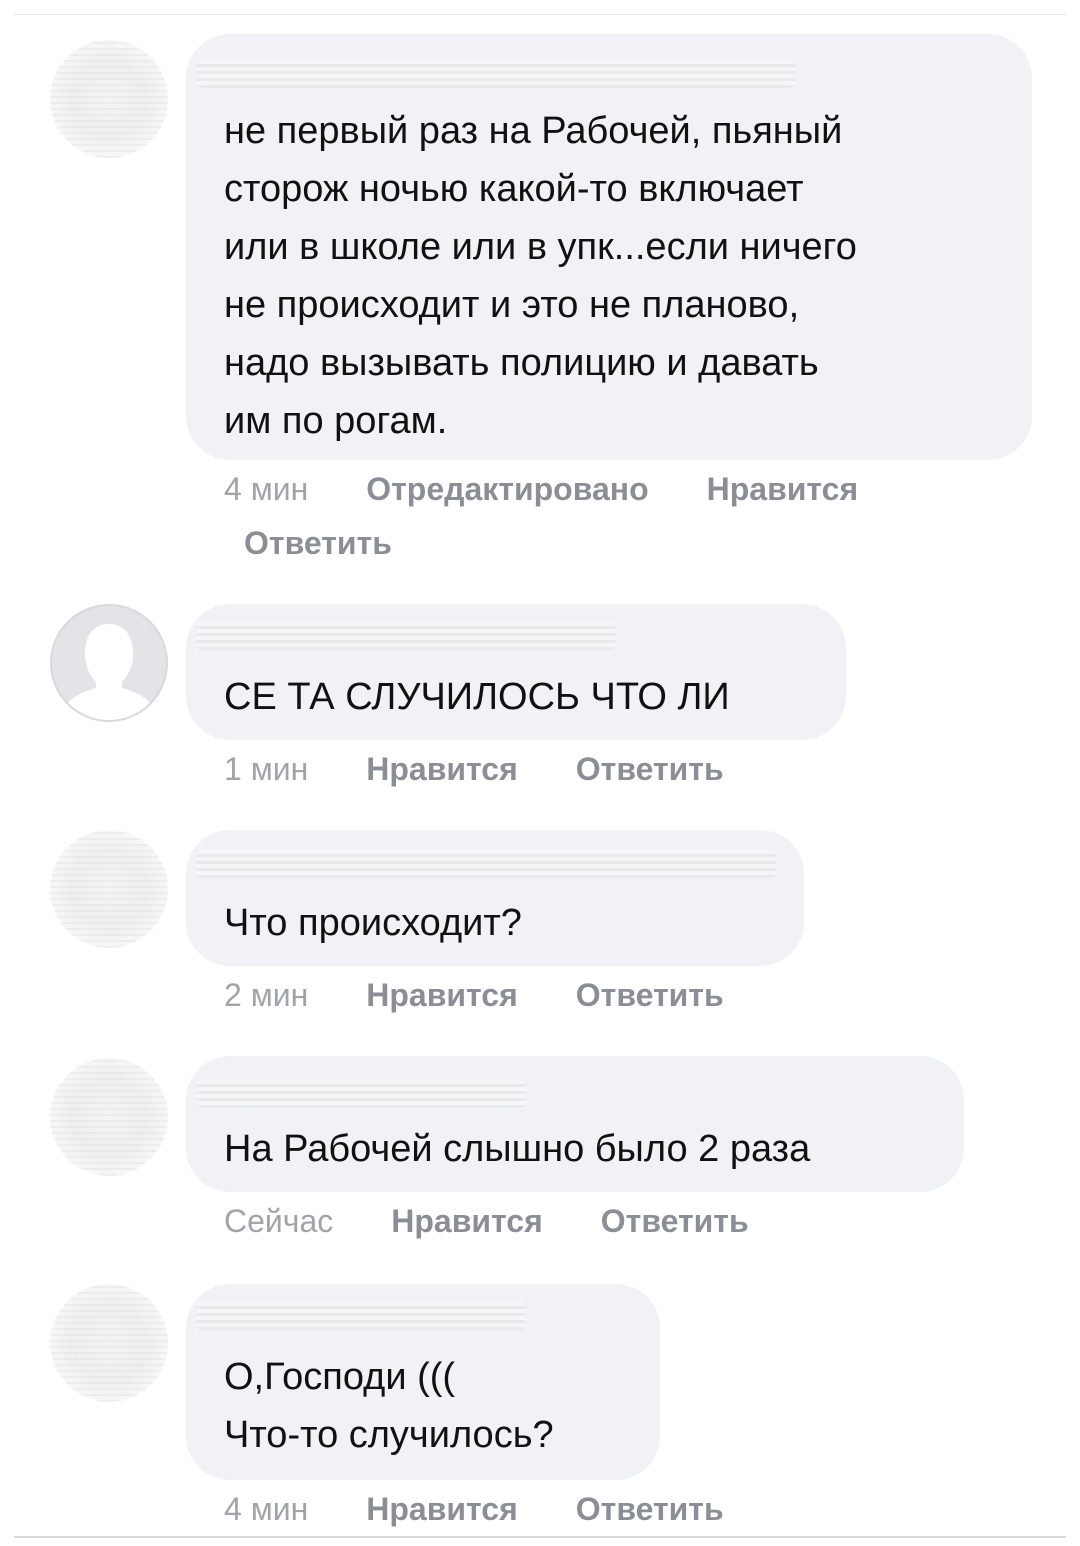 This screenshot has width=1080, height=1546. Describe the element at coordinates (279, 1221) in the screenshot. I see `comment-time: Сейчас` at that location.